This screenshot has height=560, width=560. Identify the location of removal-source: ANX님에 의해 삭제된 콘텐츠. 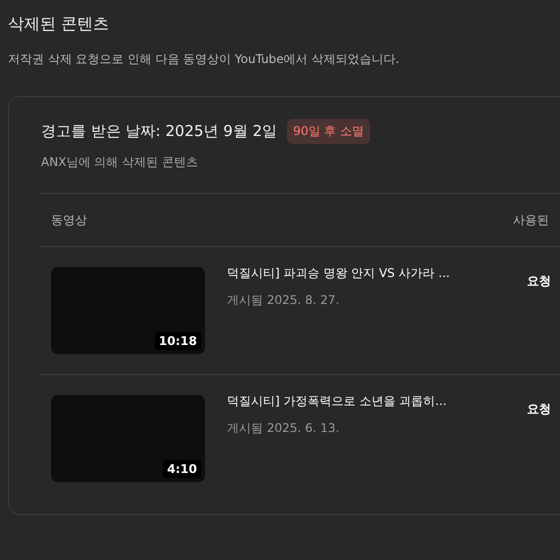
(120, 162).